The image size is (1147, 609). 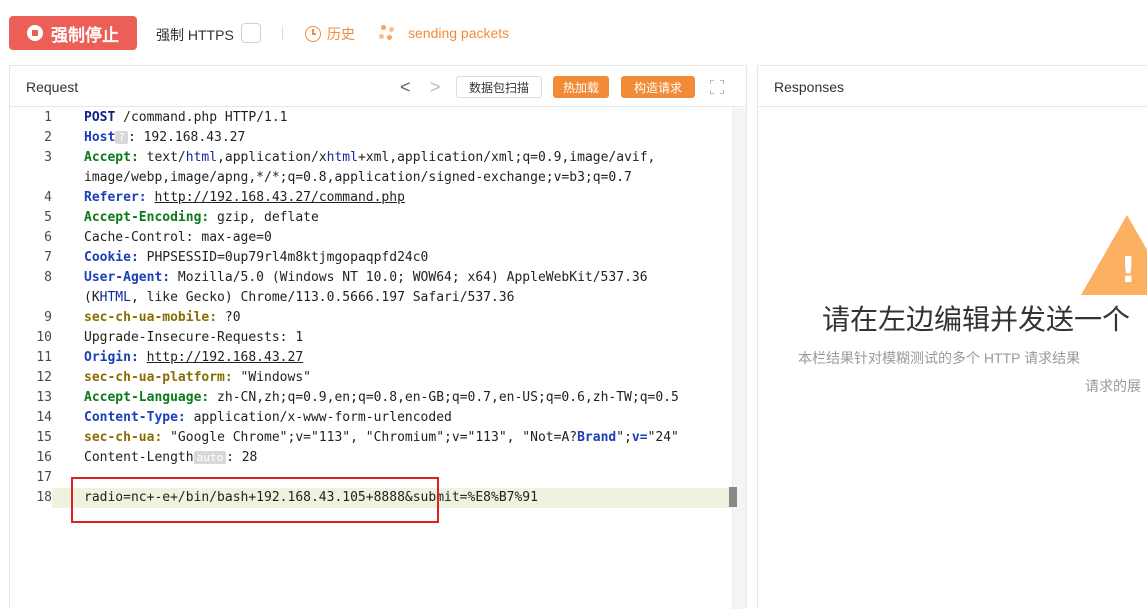 What do you see at coordinates (44, 457) in the screenshot?
I see `line-number: 16` at bounding box center [44, 457].